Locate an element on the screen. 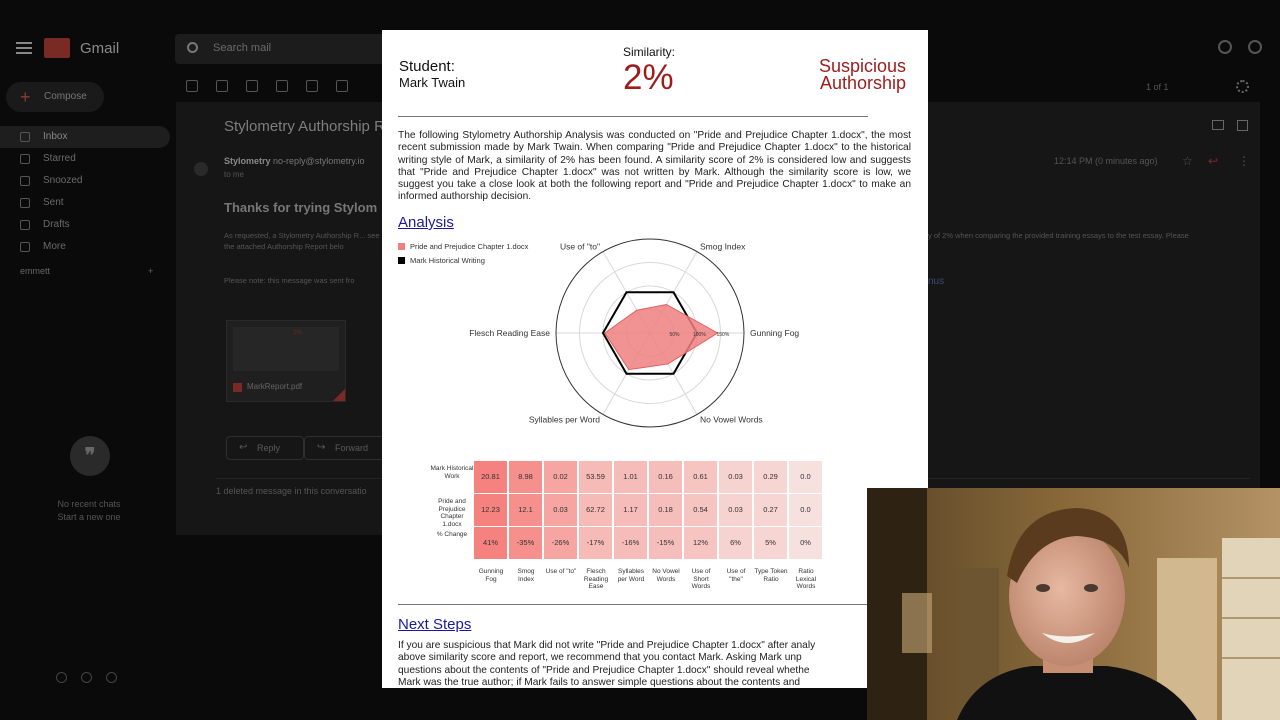  radar-tick-label: 150% is located at coordinates (723, 335).